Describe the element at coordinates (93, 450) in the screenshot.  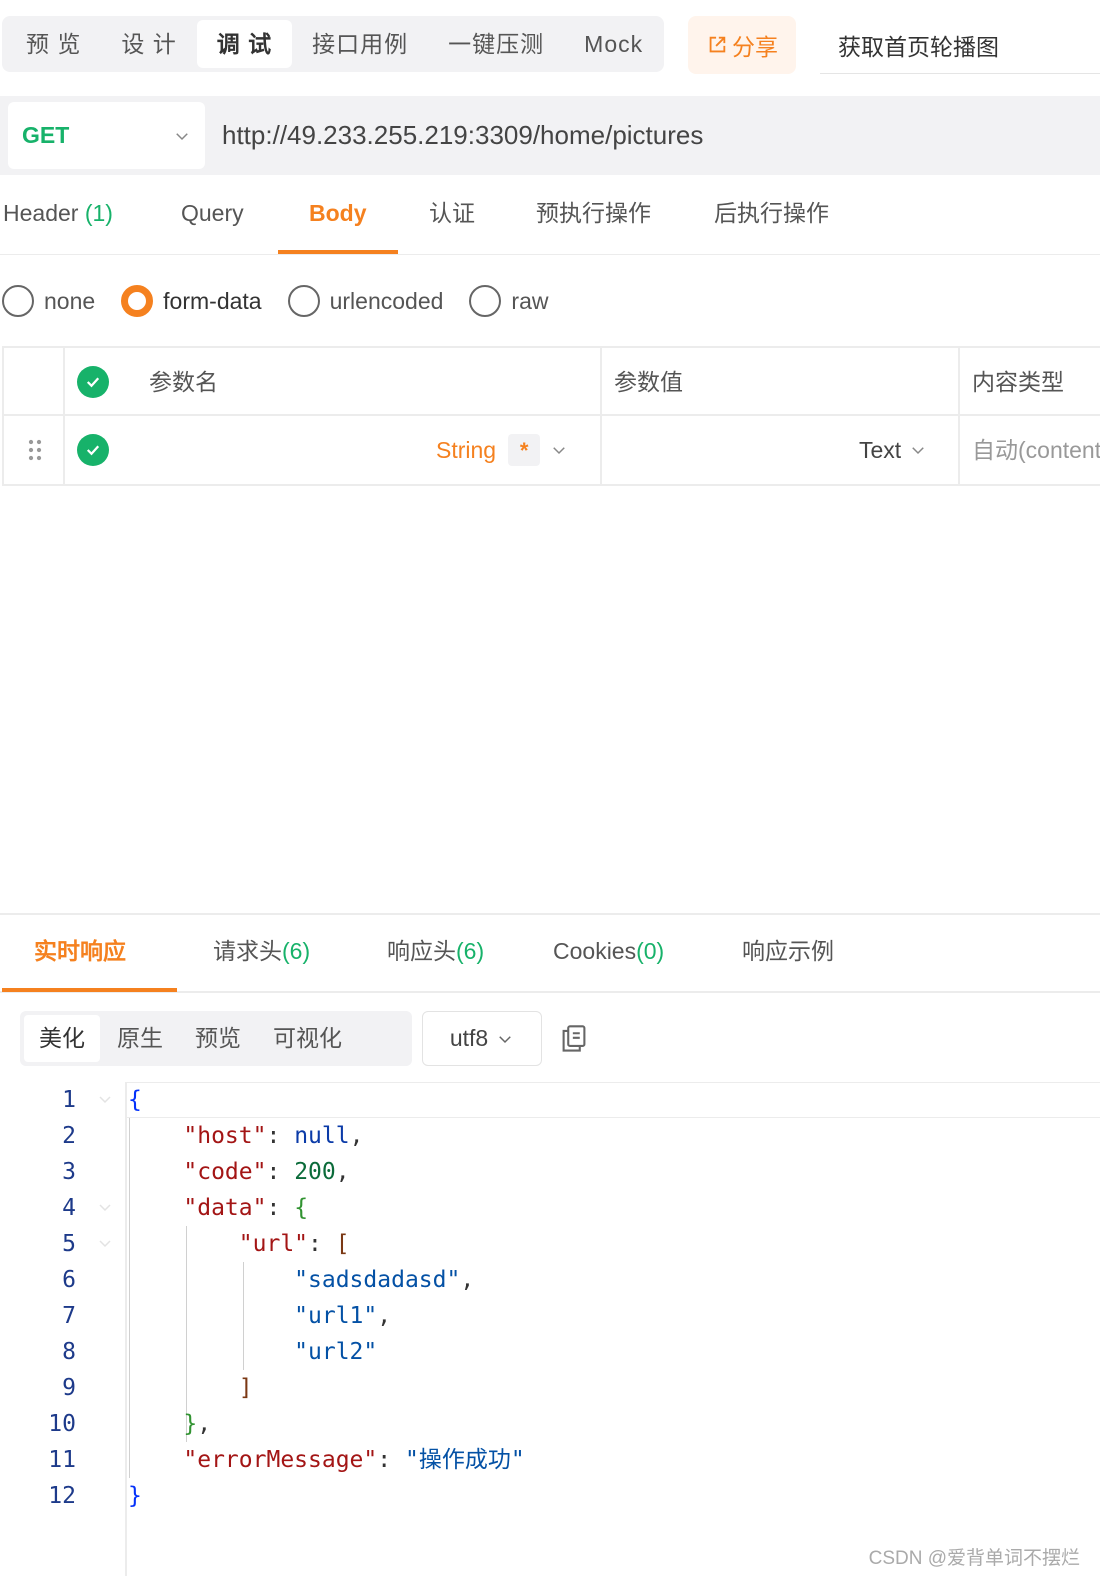
I see `row-enable-checkbox` at that location.